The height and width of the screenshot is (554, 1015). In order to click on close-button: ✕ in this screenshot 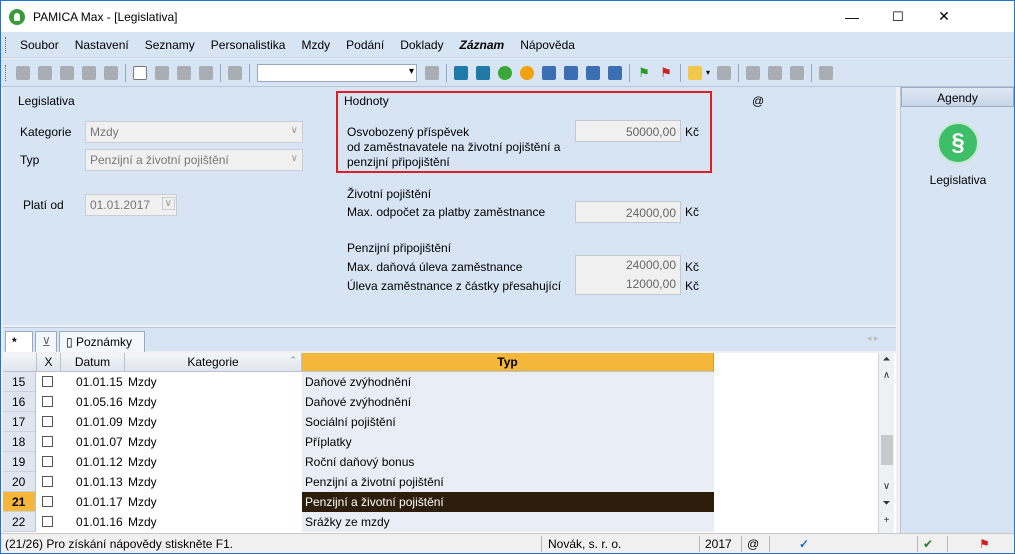, I will do `click(944, 16)`.